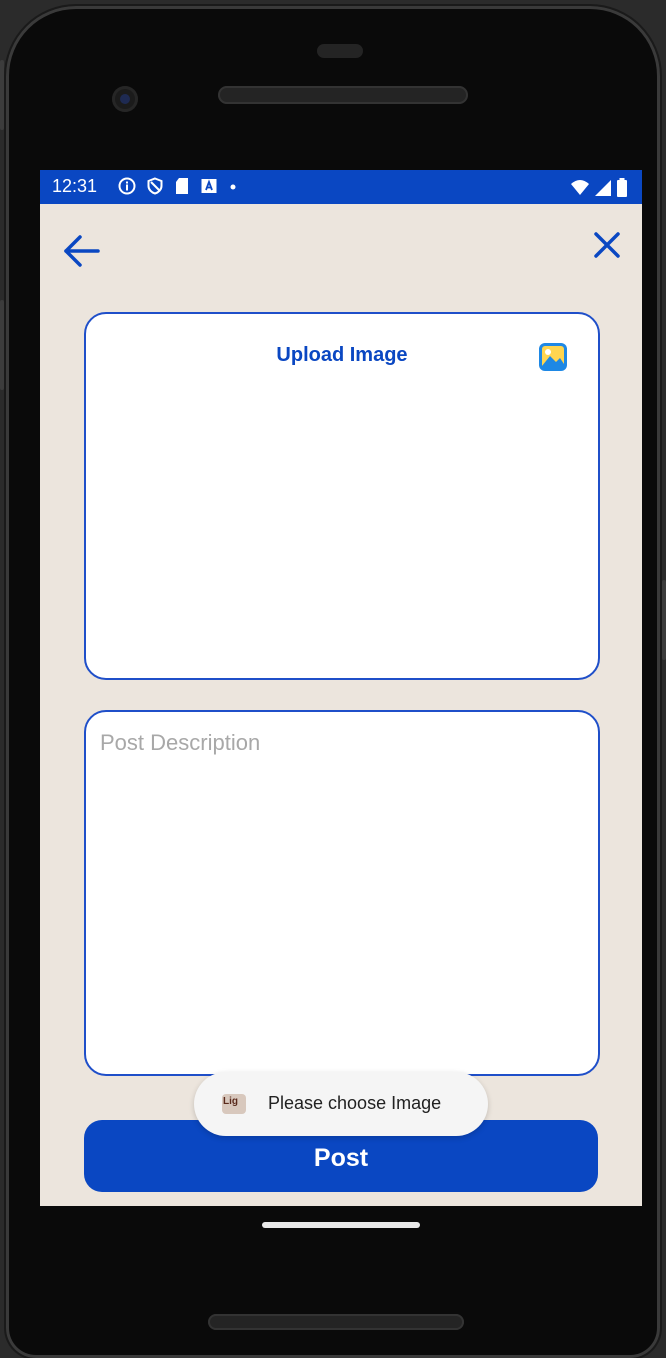  Describe the element at coordinates (182, 188) in the screenshot. I see `sd-card-icon` at that location.